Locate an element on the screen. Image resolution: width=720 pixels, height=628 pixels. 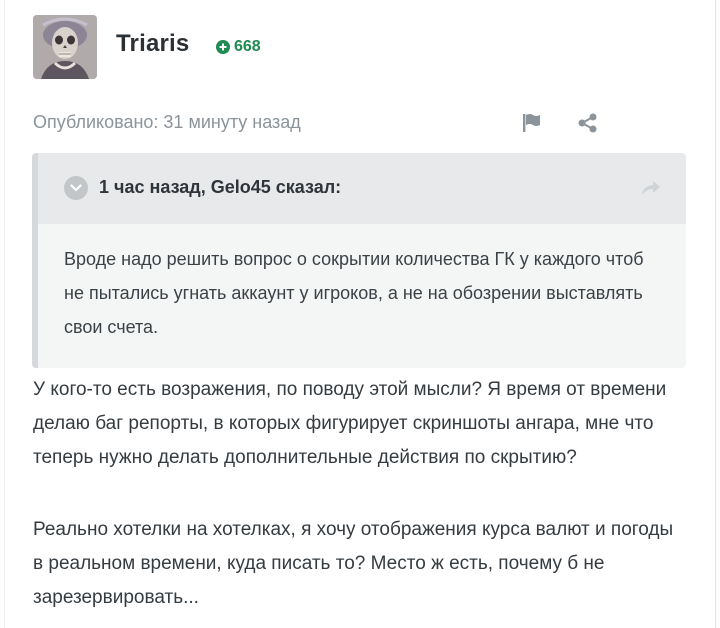
flag-icon is located at coordinates (531, 123).